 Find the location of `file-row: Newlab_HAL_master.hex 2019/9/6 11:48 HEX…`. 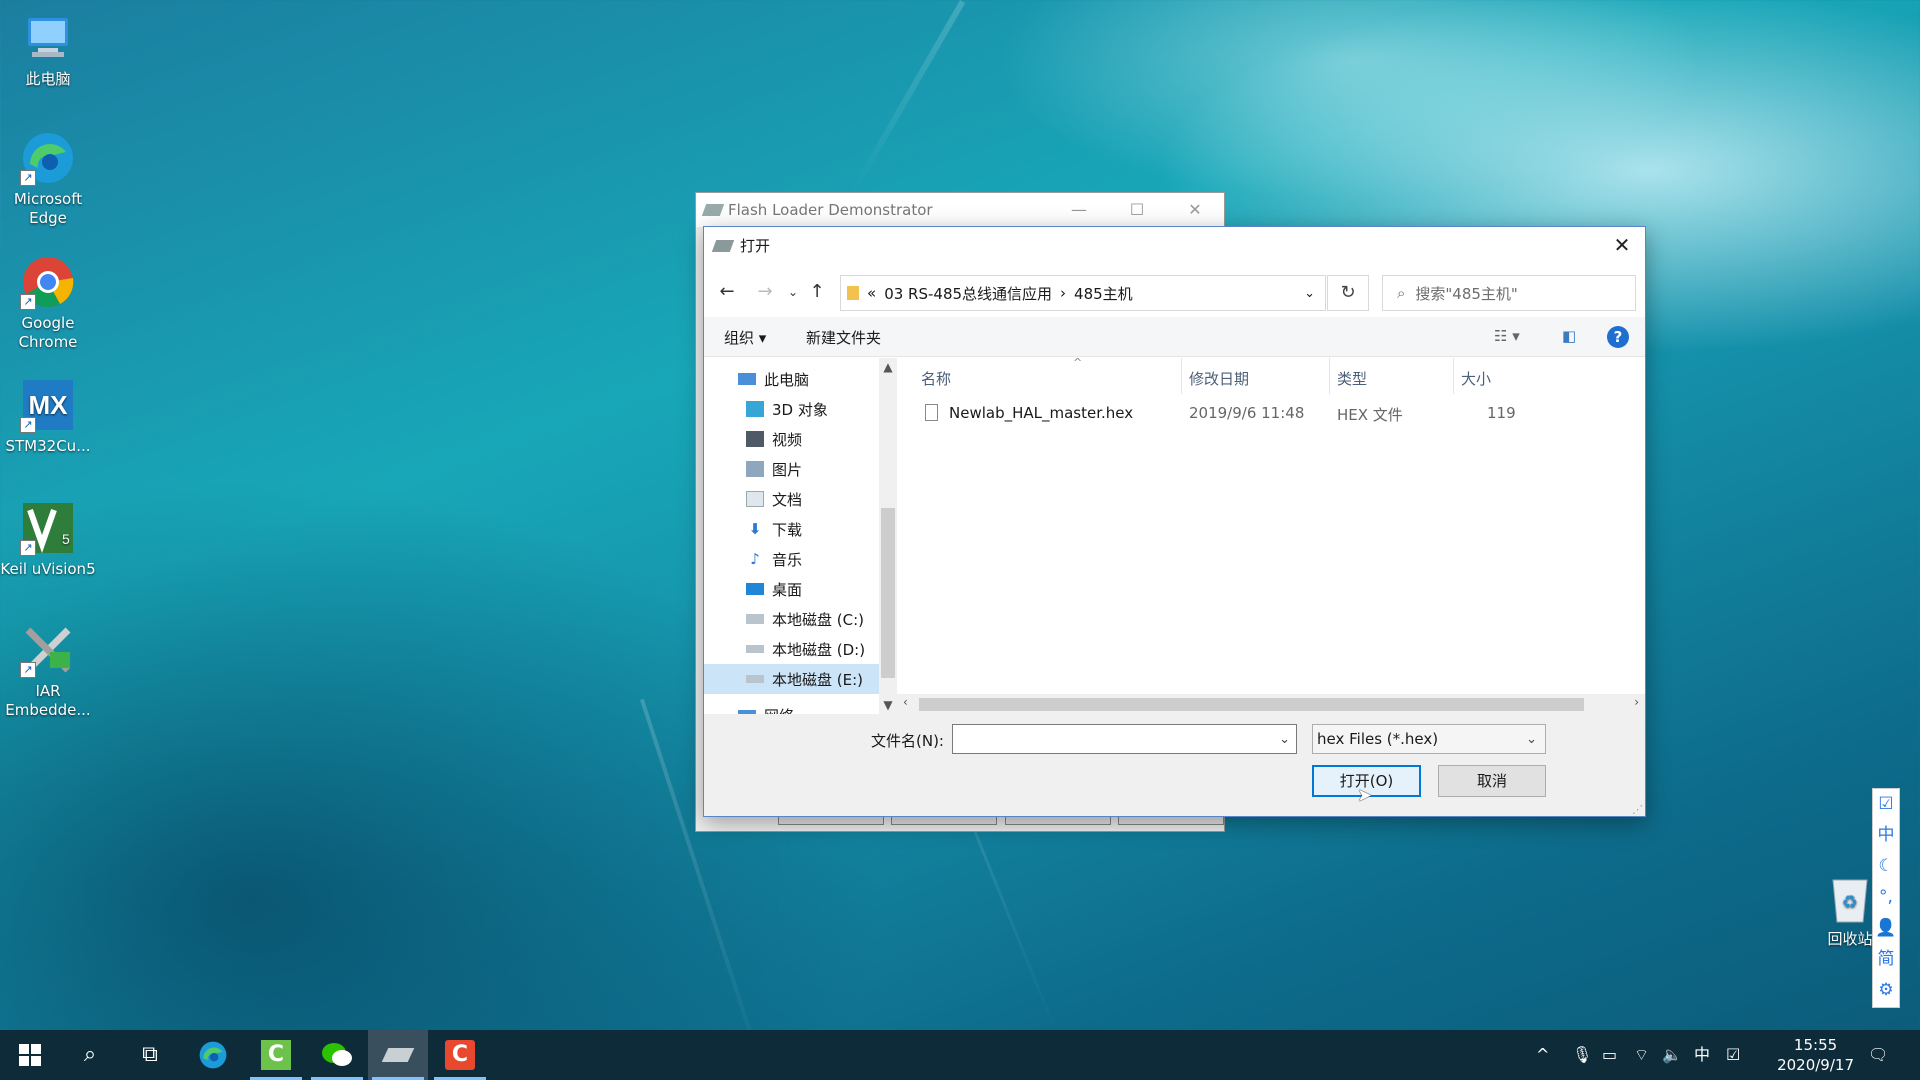

file-row: Newlab_HAL_master.hex 2019/9/6 11:48 HEX… is located at coordinates (1277, 413).